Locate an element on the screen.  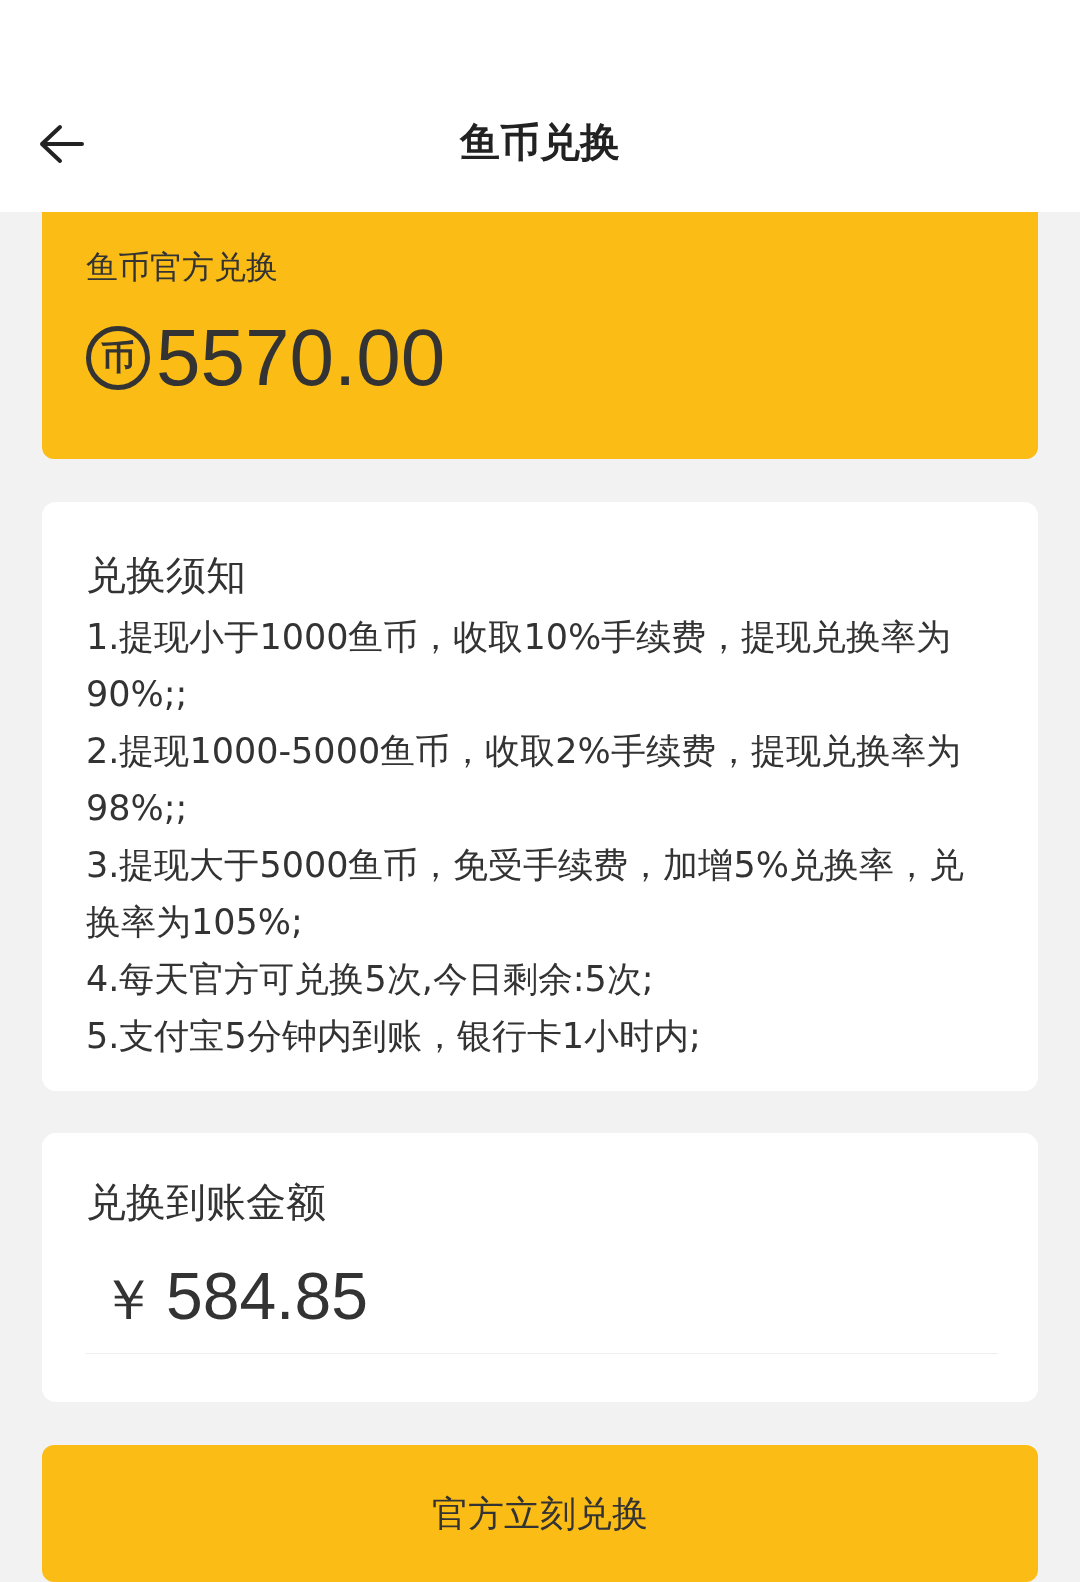
notice-rule: 3.提现大于5000鱼币，免受手续费，加增5%兑换率，兑换率为105%; is located at coordinates (525, 894).